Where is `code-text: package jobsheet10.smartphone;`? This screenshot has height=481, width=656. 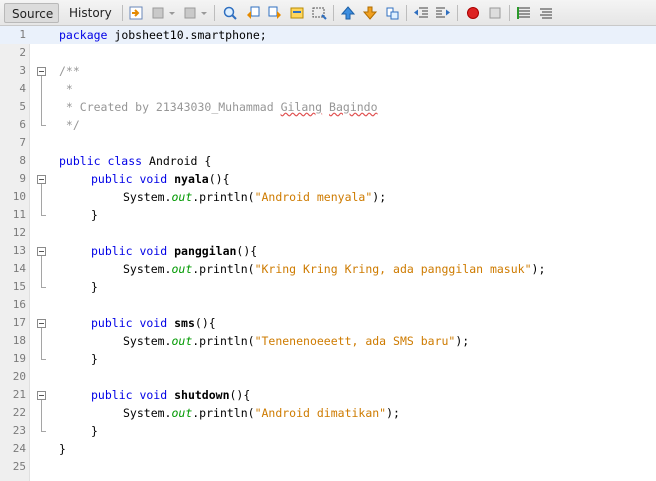 code-text: package jobsheet10.smartphone; is located at coordinates (163, 35).